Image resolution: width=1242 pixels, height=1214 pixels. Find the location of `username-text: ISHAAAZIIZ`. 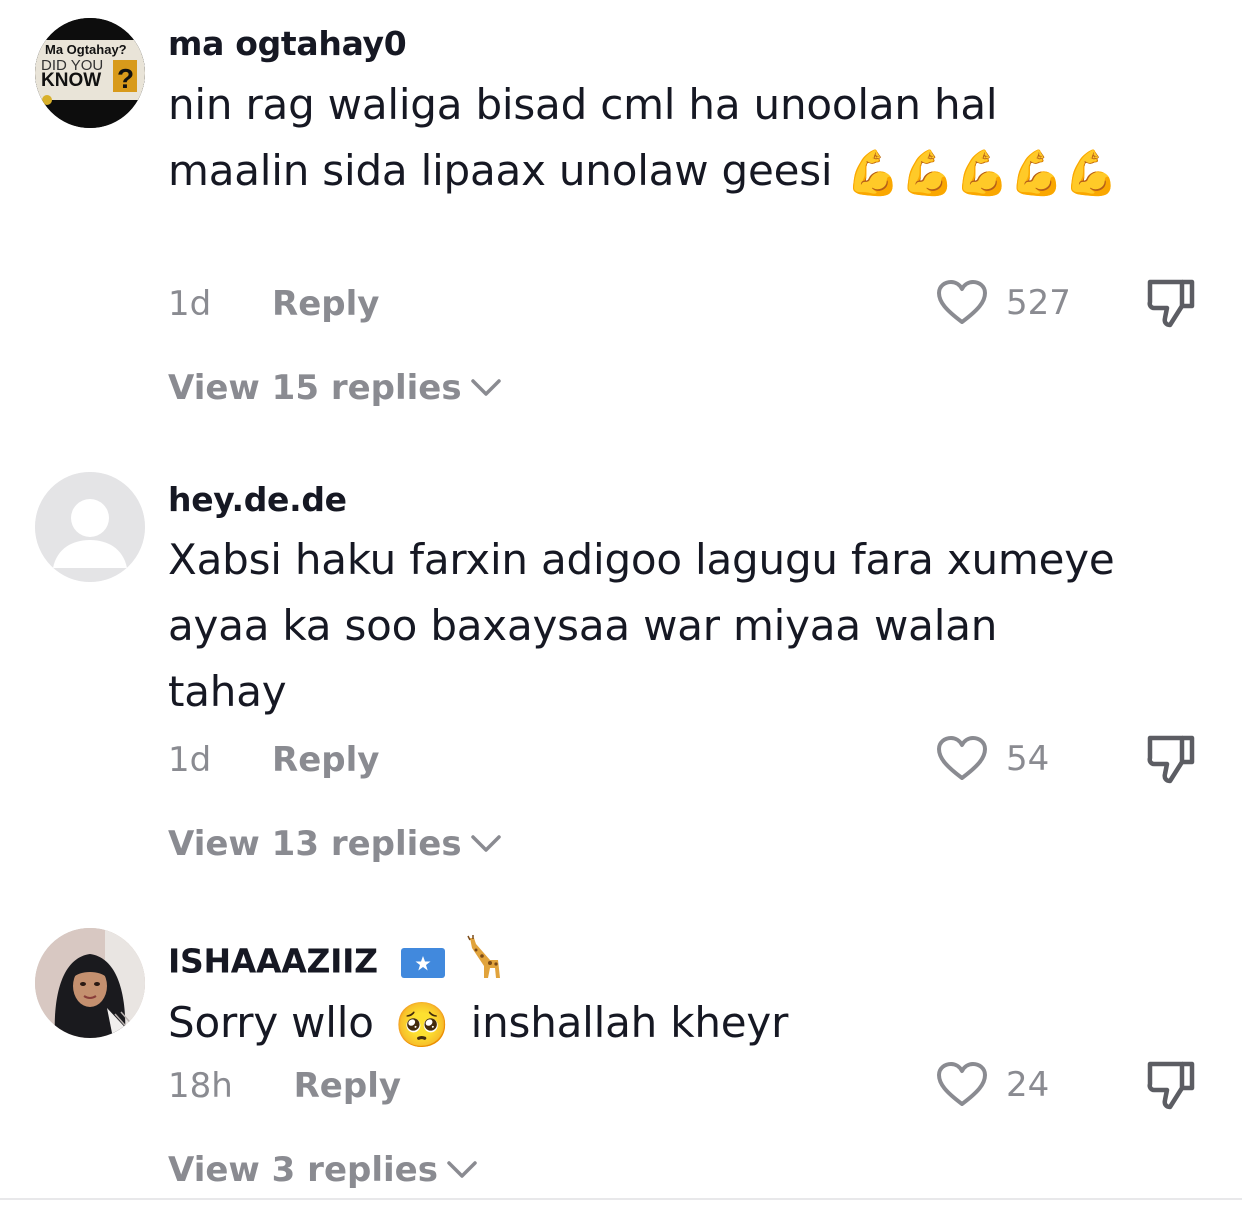

username-text: ISHAAAZIIZ is located at coordinates (273, 961).